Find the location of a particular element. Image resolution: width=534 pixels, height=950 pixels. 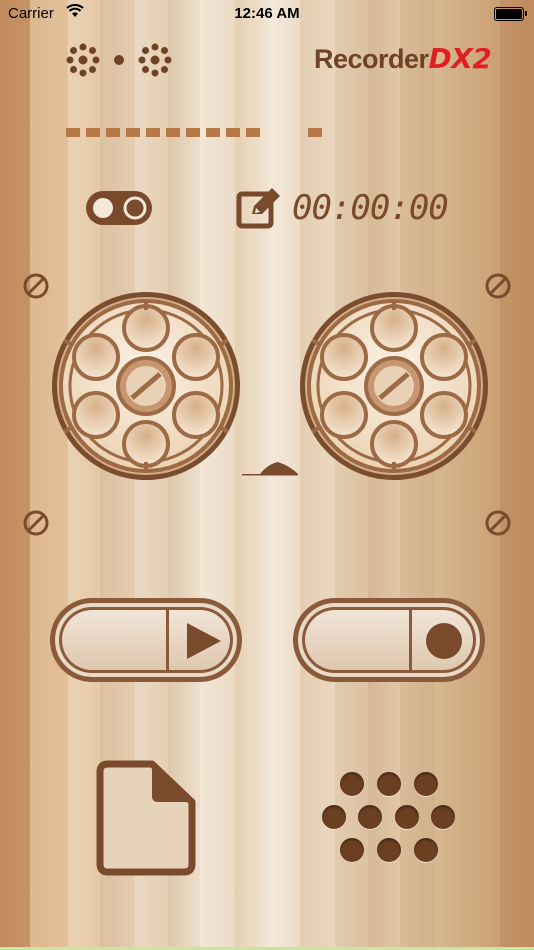

left-reel is located at coordinates (146, 386).